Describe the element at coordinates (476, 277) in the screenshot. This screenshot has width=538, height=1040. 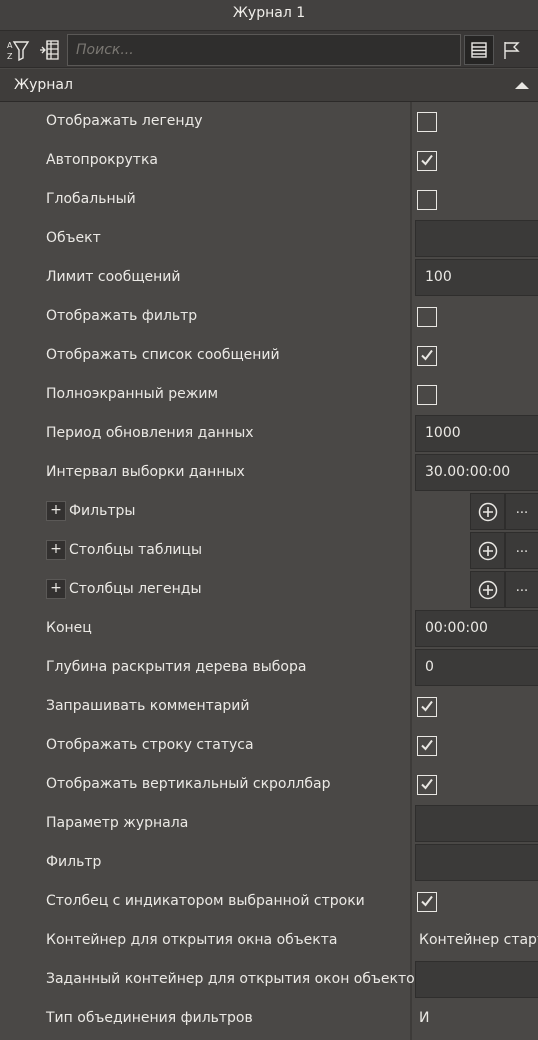
I see `property-value-field: 100` at that location.